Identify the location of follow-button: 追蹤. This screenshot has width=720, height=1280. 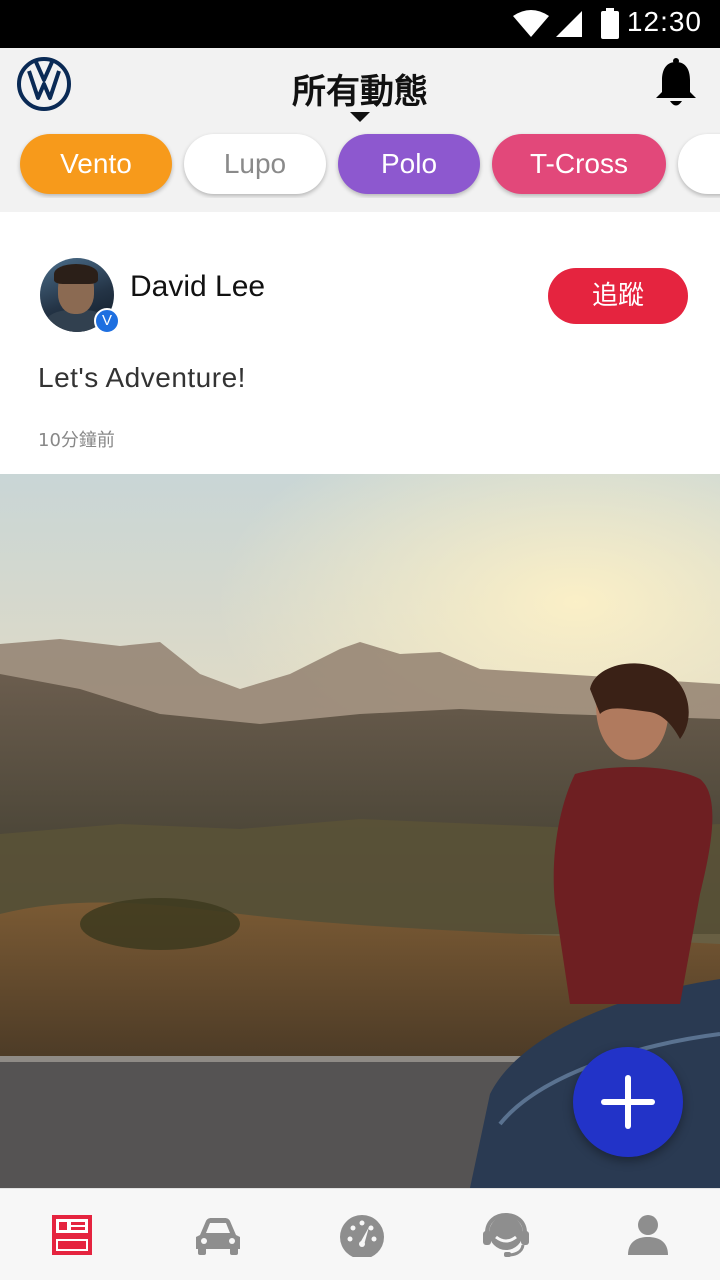
(618, 296).